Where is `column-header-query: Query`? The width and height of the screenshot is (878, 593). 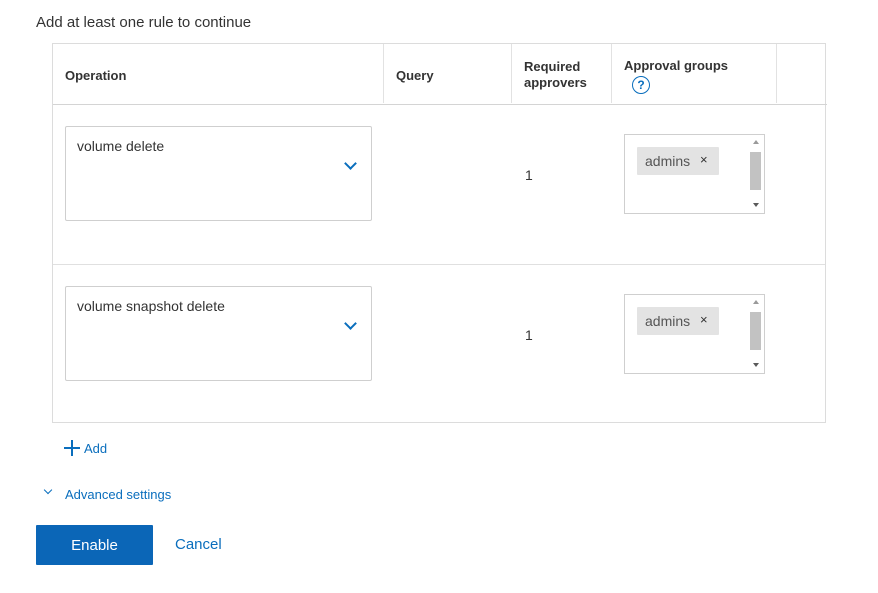
column-header-query: Query is located at coordinates (448, 73).